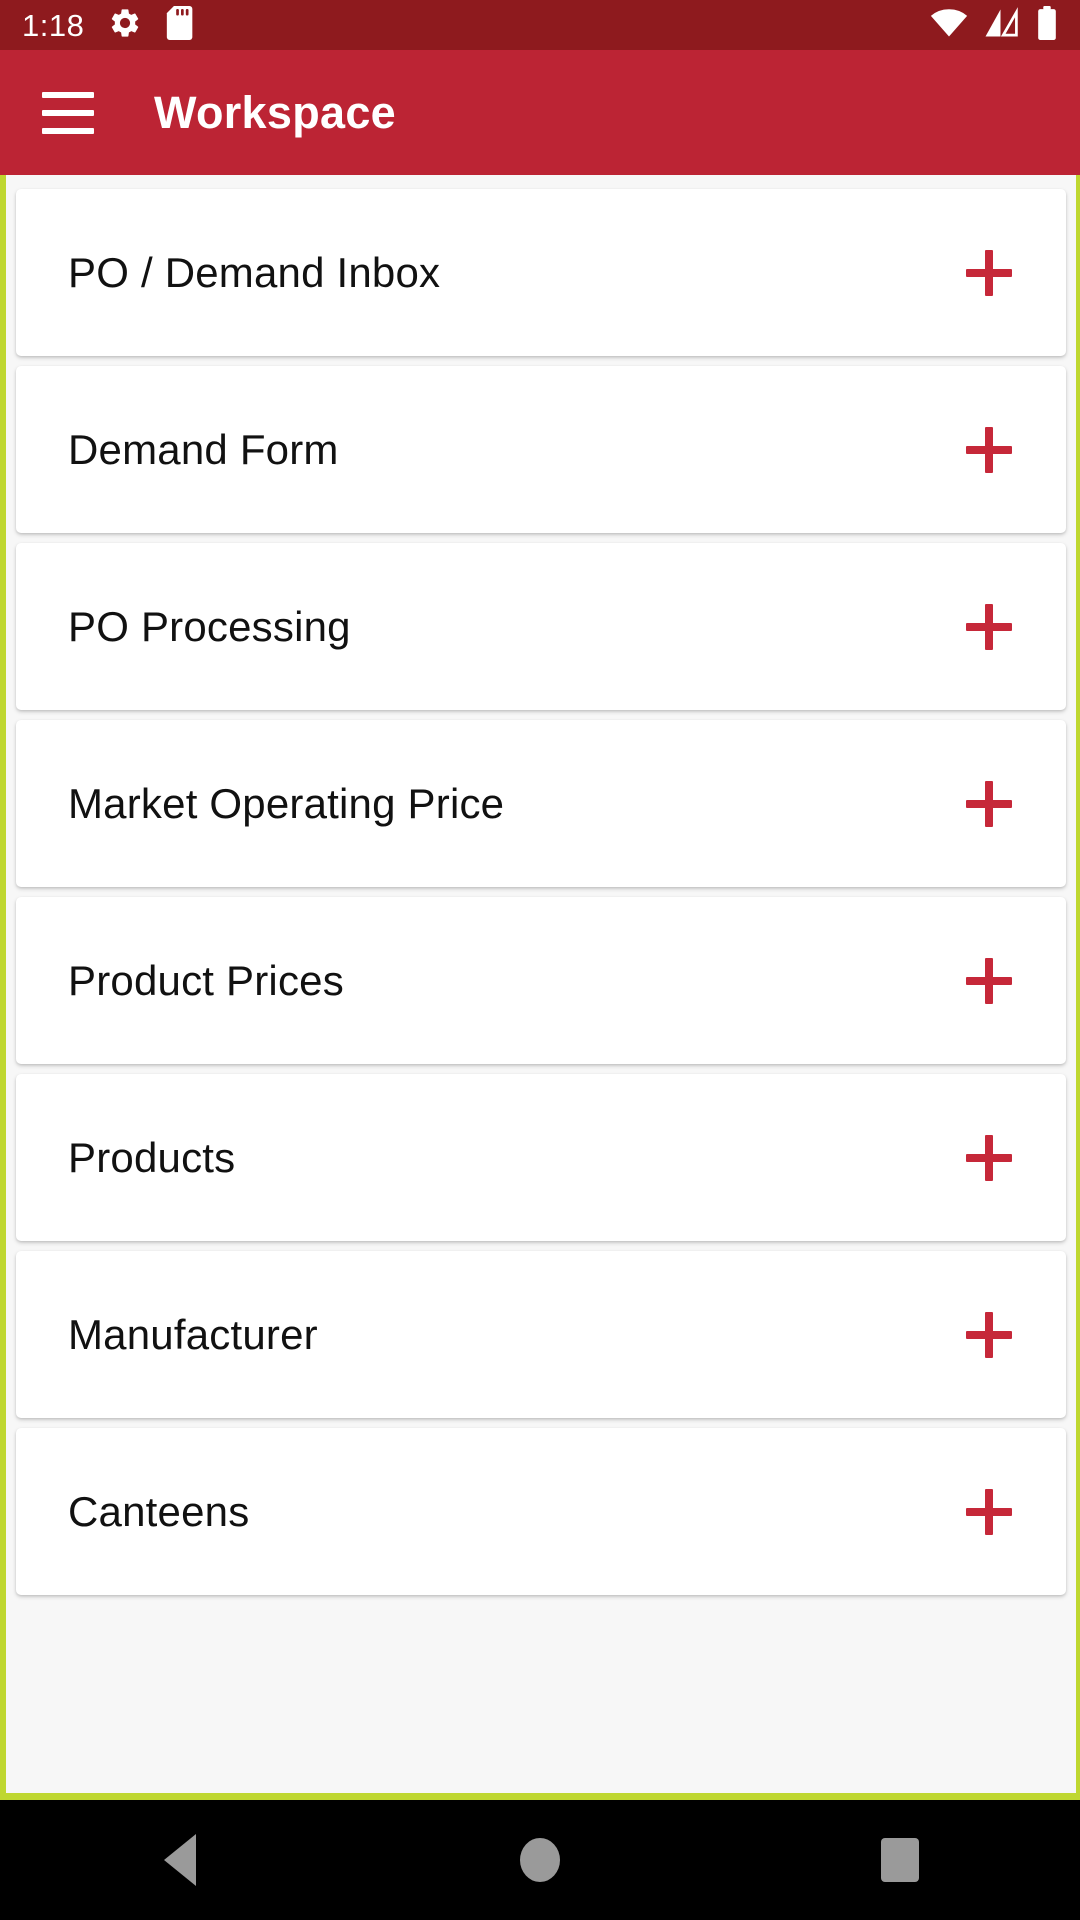  What do you see at coordinates (541, 449) in the screenshot?
I see `list-item: Demand Form` at bounding box center [541, 449].